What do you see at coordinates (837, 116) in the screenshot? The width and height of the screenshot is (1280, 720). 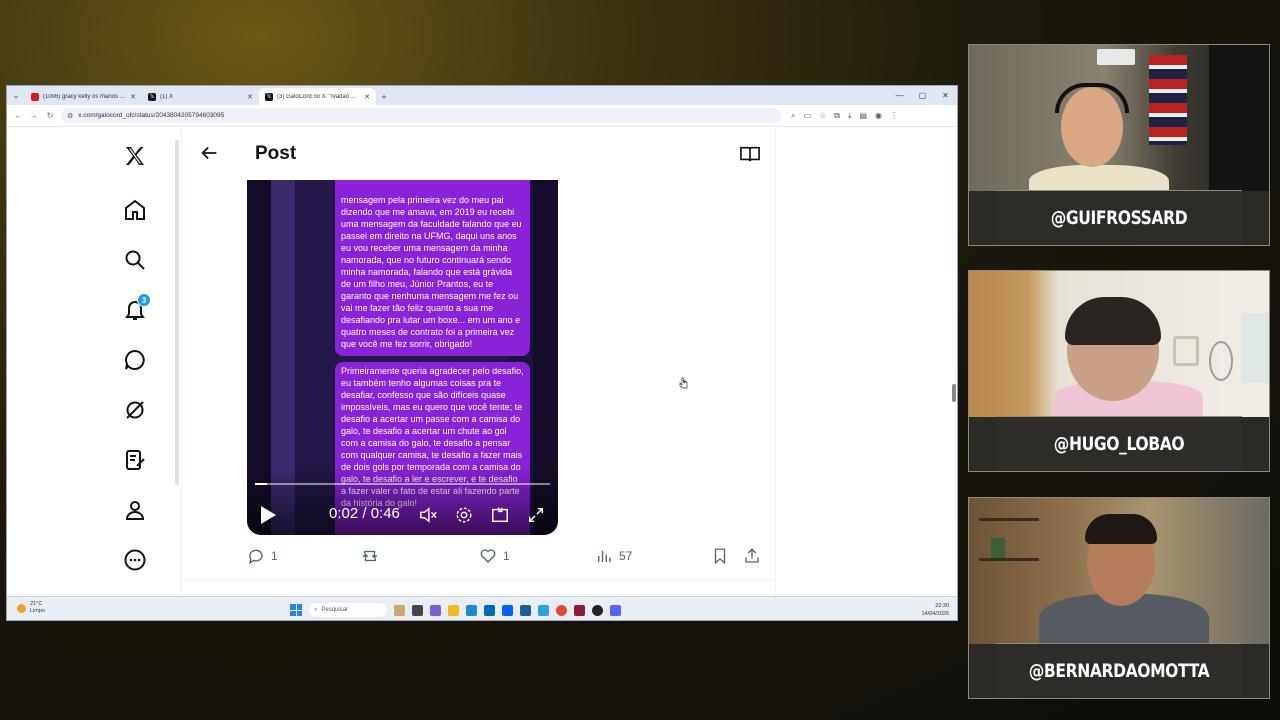 I see `extensions-icon: ⧉` at bounding box center [837, 116].